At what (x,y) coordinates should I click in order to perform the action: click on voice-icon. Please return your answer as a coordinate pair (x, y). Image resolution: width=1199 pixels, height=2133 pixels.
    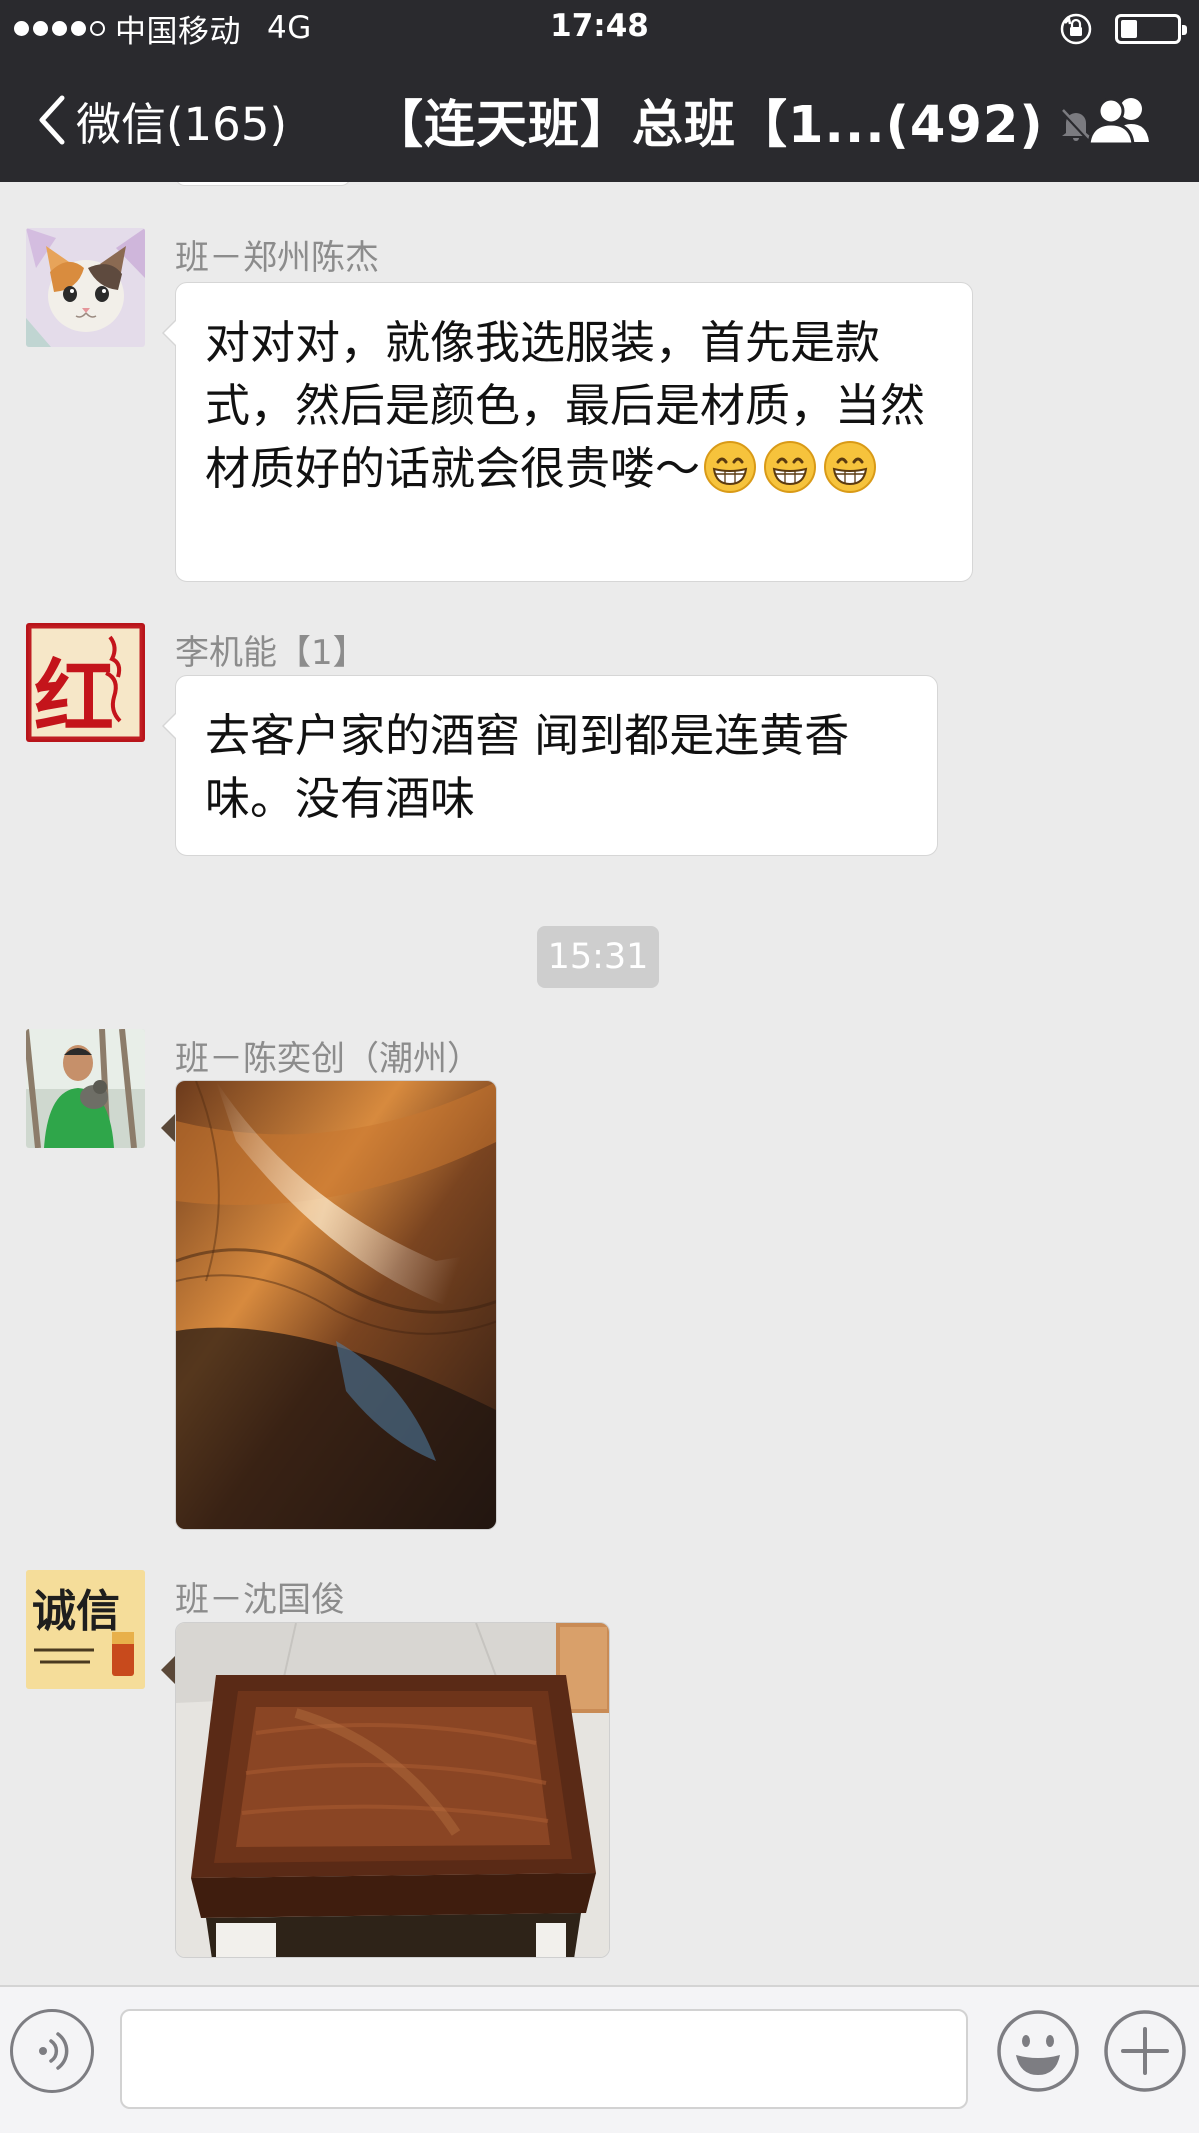
    Looking at the image, I should click on (54, 2051).